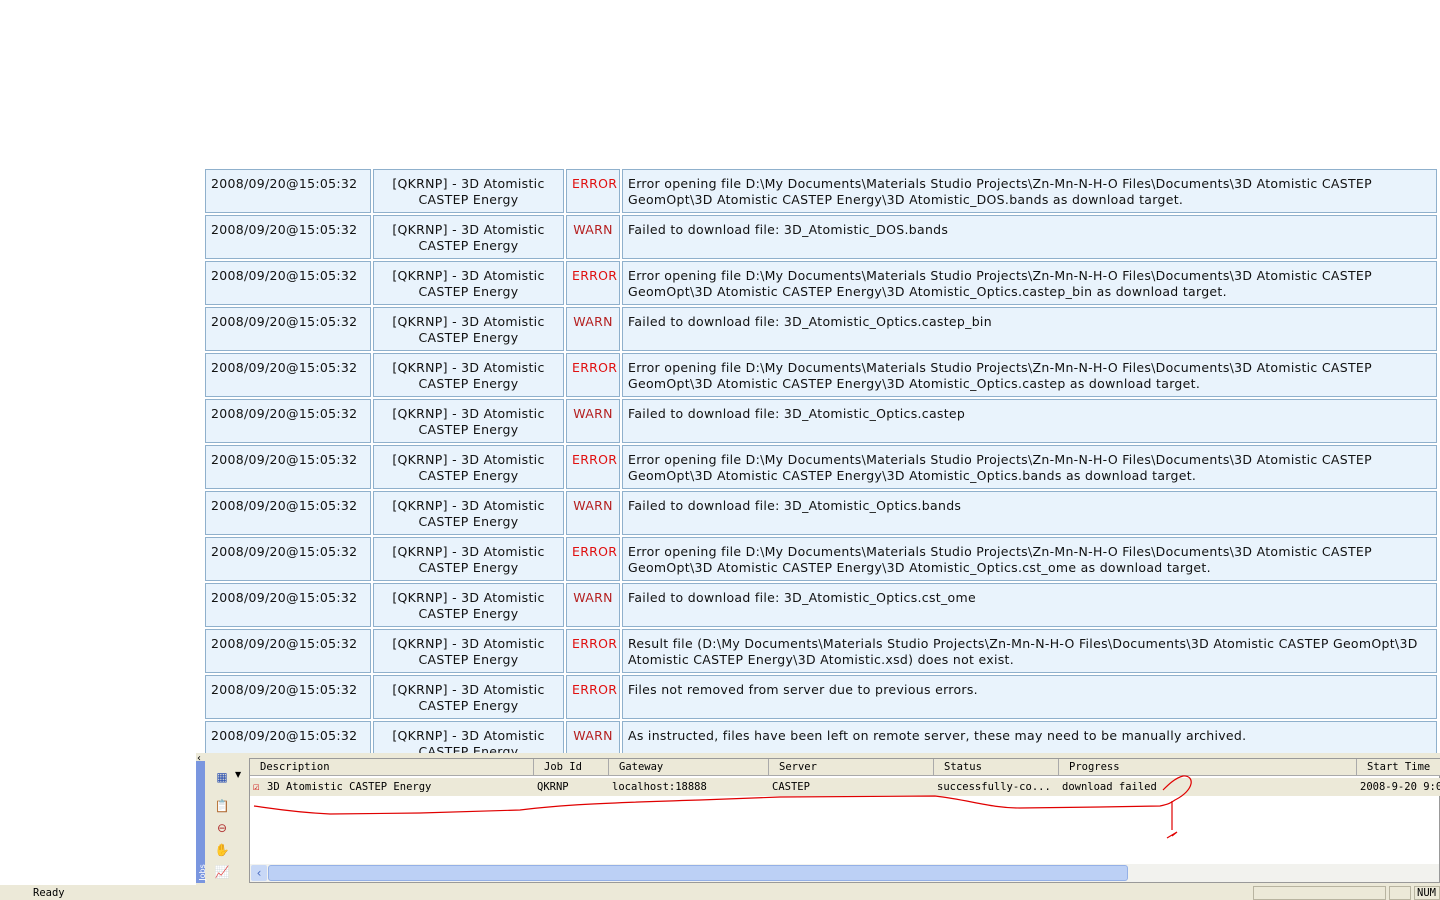 This screenshot has width=1440, height=900. What do you see at coordinates (222, 828) in the screenshot?
I see `stop-job-icon: ⊖` at bounding box center [222, 828].